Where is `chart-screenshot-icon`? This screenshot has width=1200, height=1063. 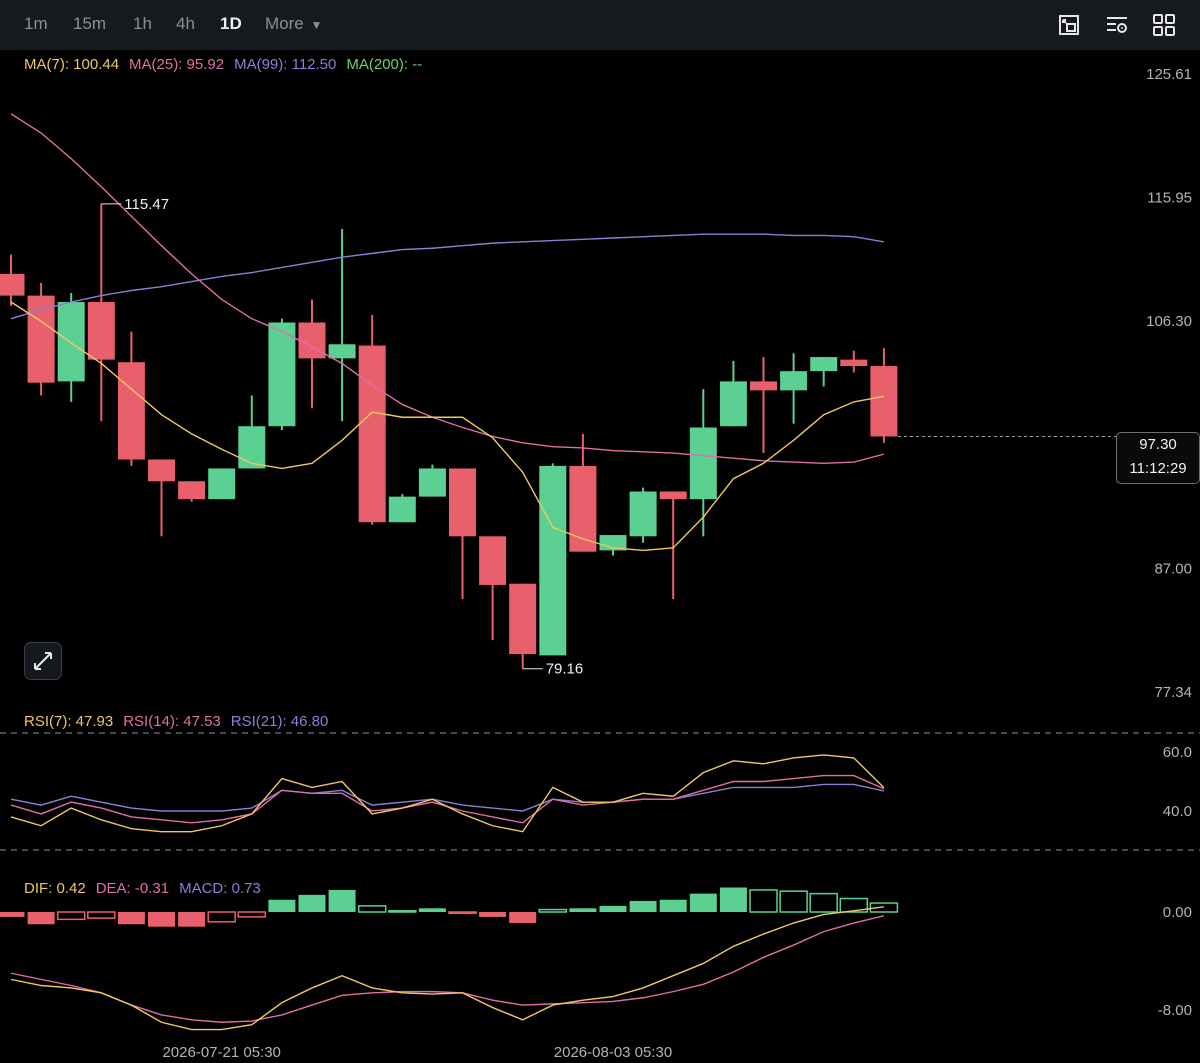 chart-screenshot-icon is located at coordinates (1069, 25).